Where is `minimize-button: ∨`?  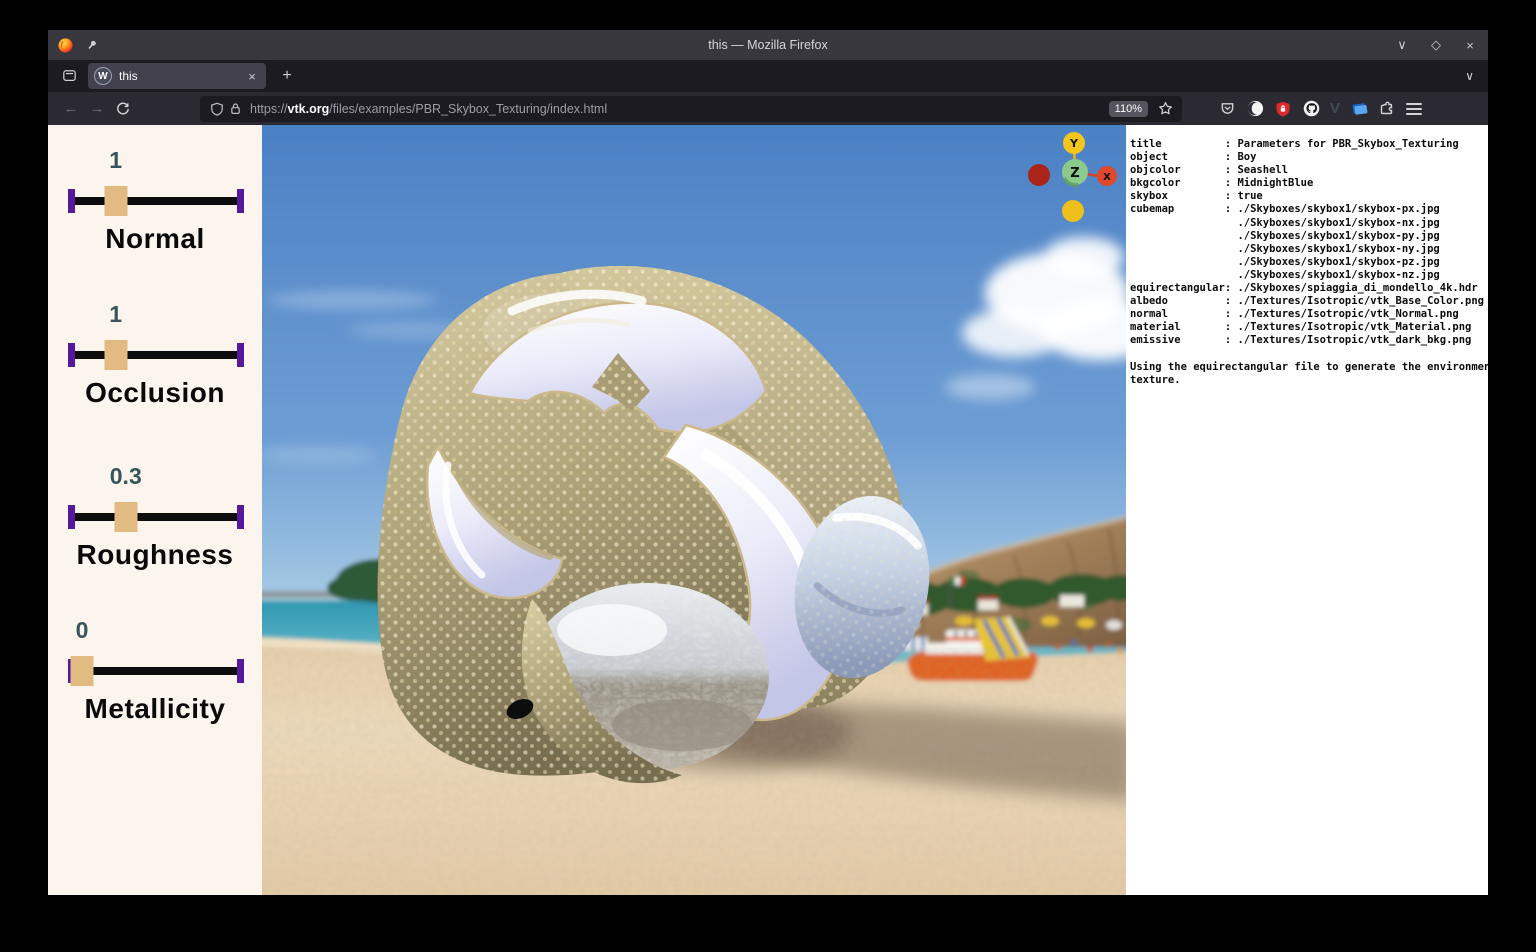
minimize-button: ∨ is located at coordinates (1402, 45).